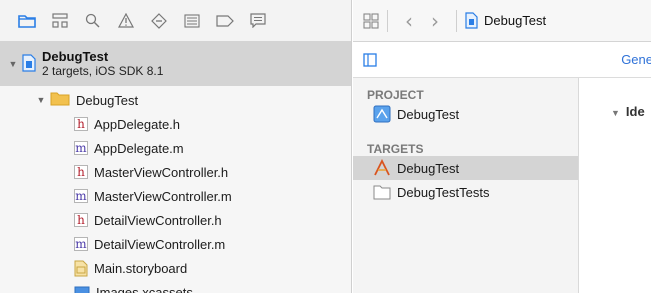 This screenshot has height=293, width=651. Describe the element at coordinates (107, 100) in the screenshot. I see `group-name: DebugTest` at that location.